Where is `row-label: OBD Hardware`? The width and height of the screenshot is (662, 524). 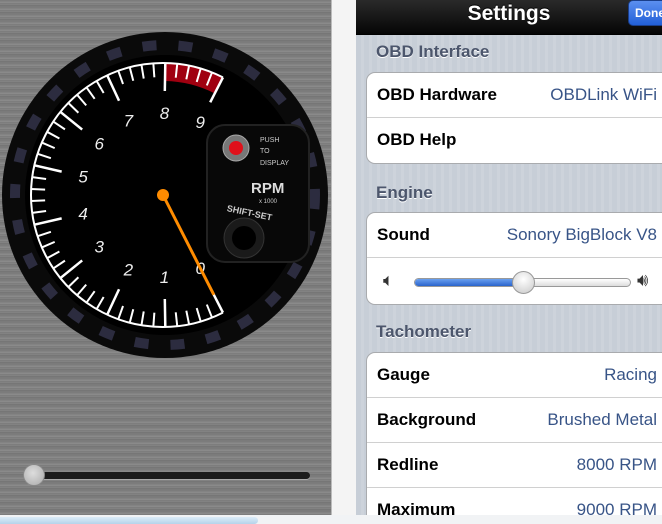
row-label: OBD Hardware is located at coordinates (437, 94).